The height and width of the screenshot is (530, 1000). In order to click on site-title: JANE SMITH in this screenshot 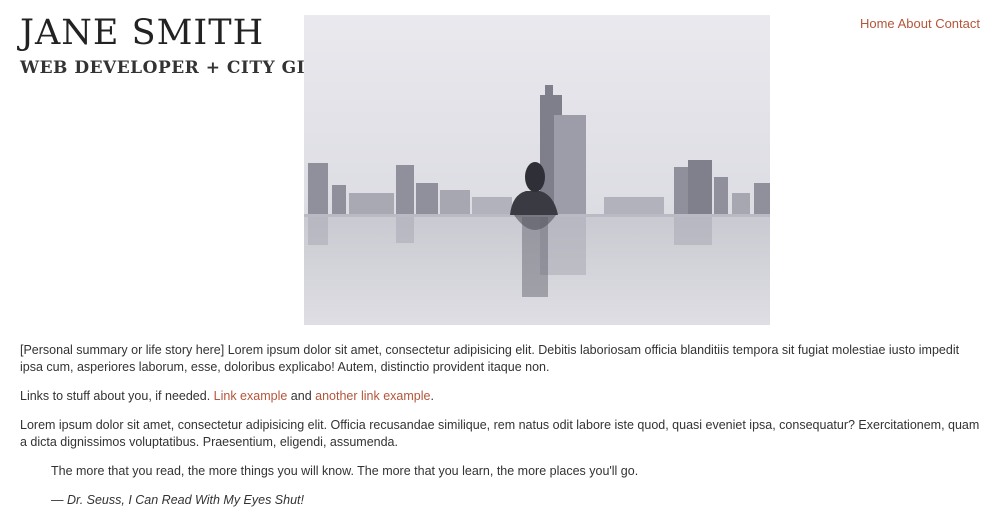, I will do `click(142, 33)`.